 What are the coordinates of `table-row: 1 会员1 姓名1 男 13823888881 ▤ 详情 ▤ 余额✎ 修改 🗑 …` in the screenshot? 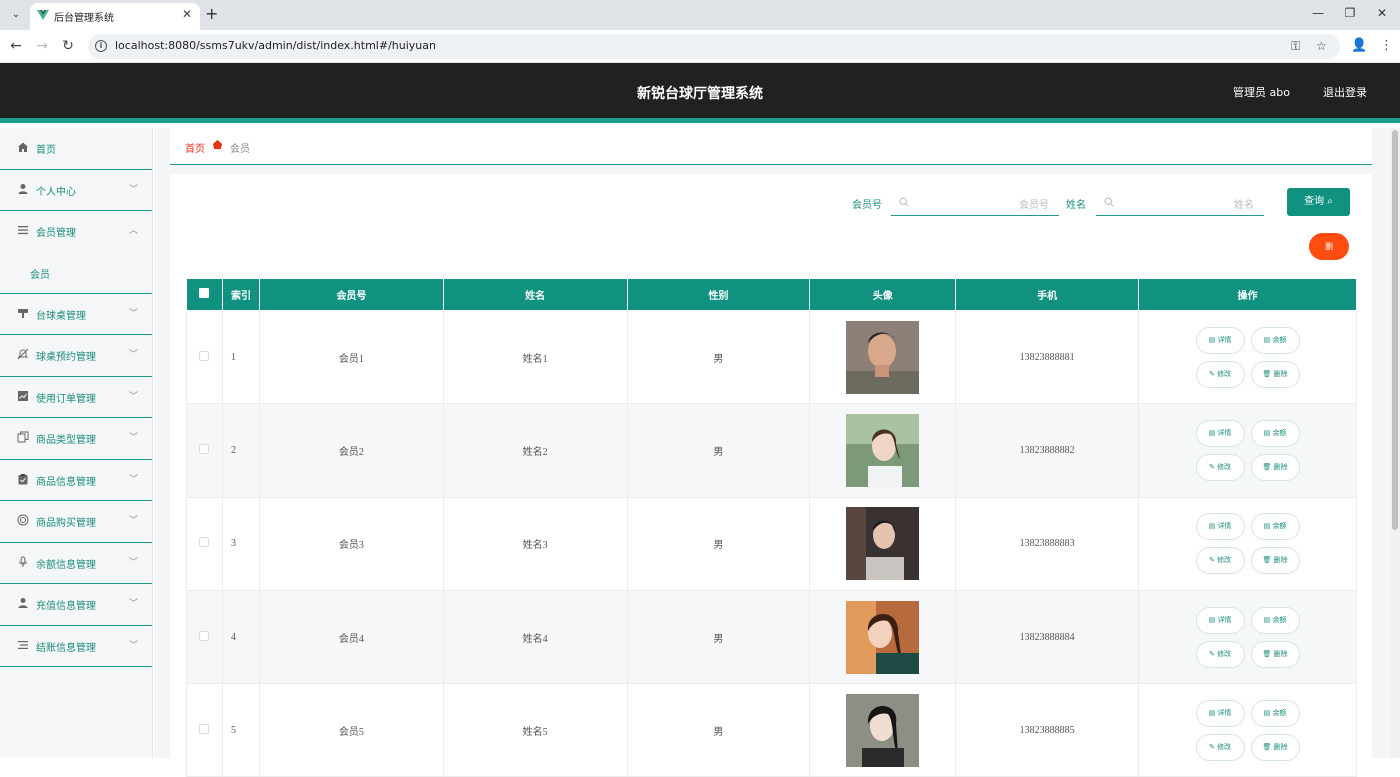 It's located at (771, 357).